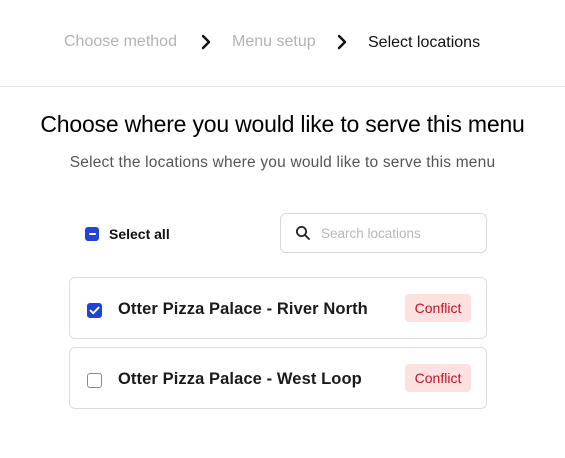  I want to click on select-all-label: Select all, so click(139, 234).